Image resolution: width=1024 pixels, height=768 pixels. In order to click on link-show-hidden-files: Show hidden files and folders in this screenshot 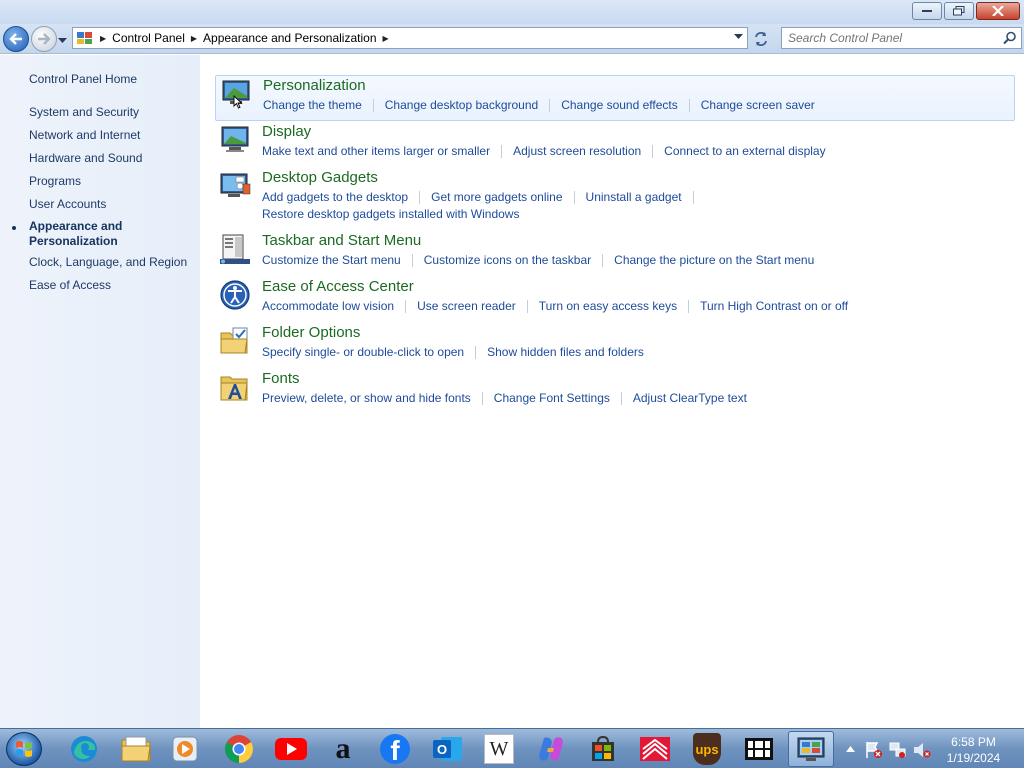, I will do `click(565, 352)`.